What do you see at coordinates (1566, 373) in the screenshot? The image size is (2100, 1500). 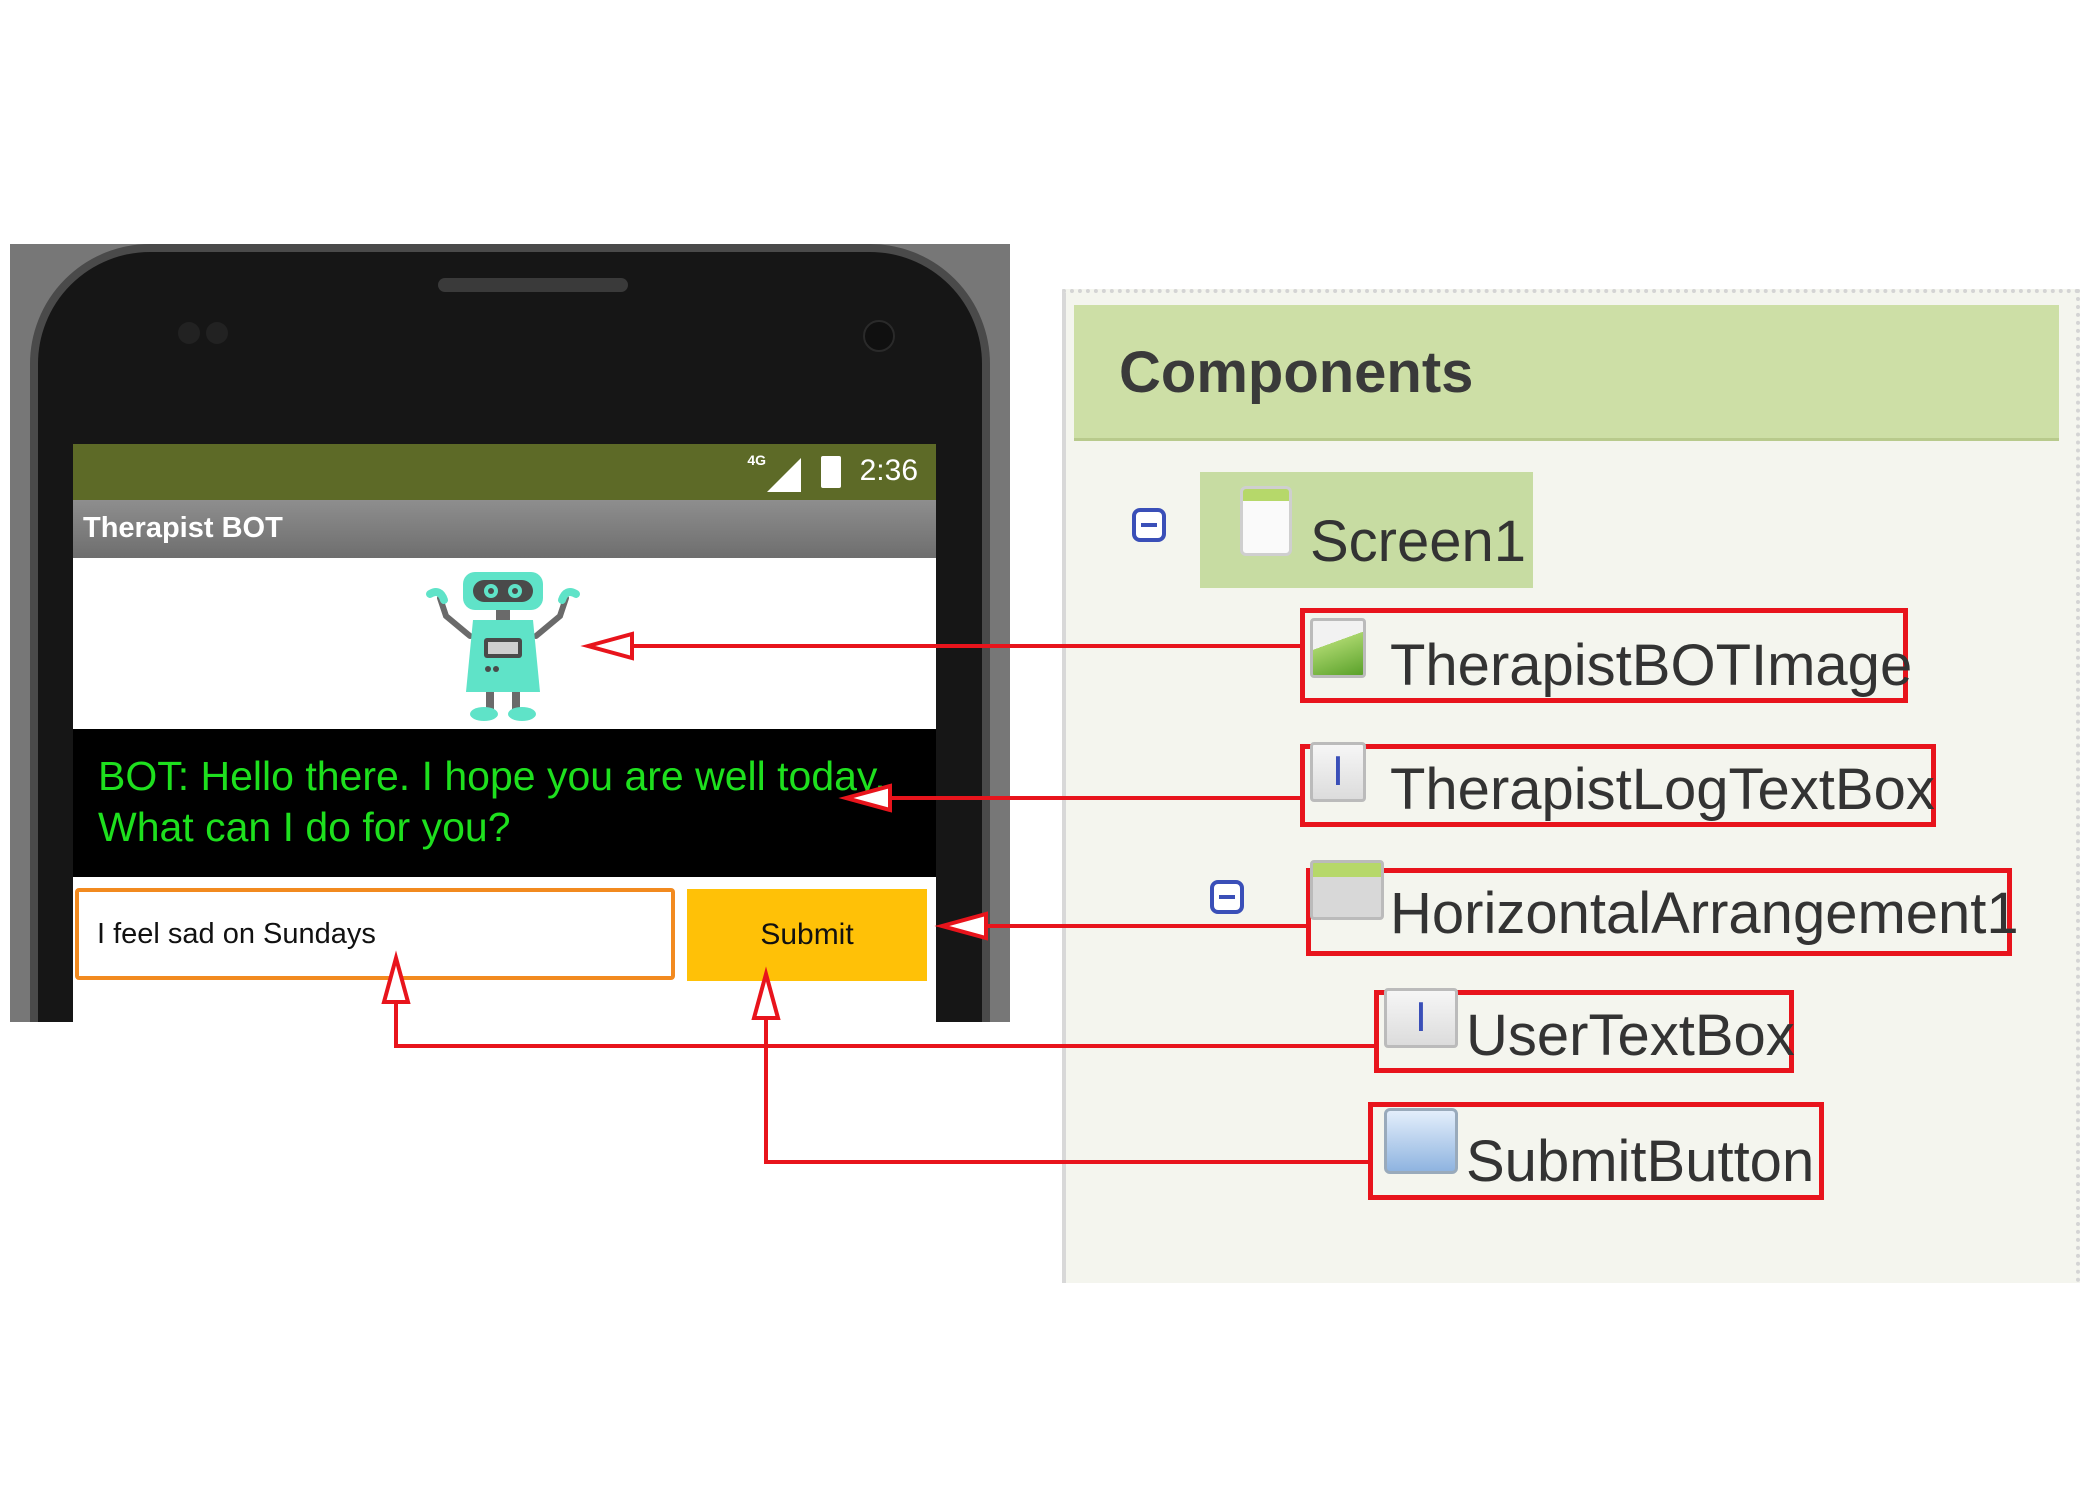 I see `components-header: Components` at bounding box center [1566, 373].